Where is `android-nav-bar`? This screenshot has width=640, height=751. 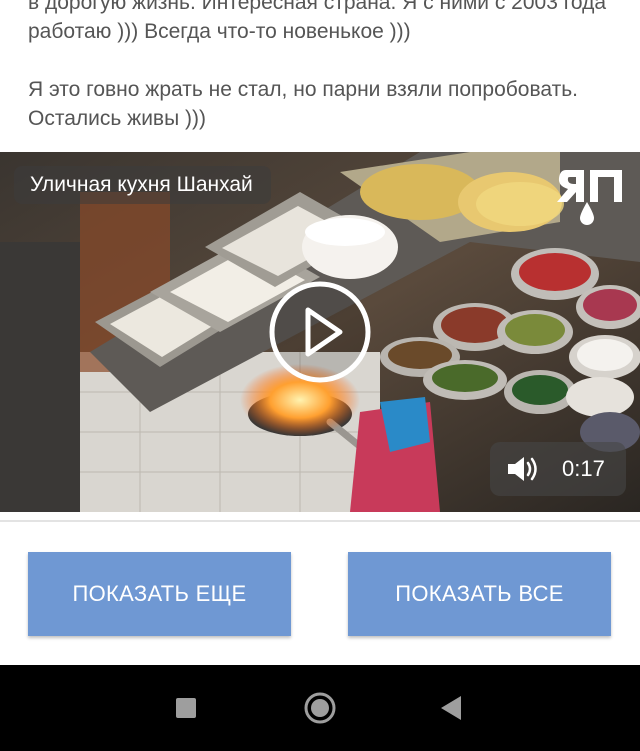
android-nav-bar is located at coordinates (320, 708).